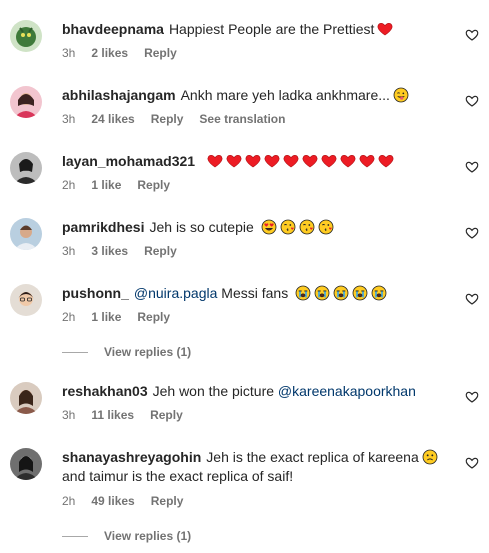  What do you see at coordinates (131, 457) in the screenshot?
I see `comment-username: shanayashreyagohin` at bounding box center [131, 457].